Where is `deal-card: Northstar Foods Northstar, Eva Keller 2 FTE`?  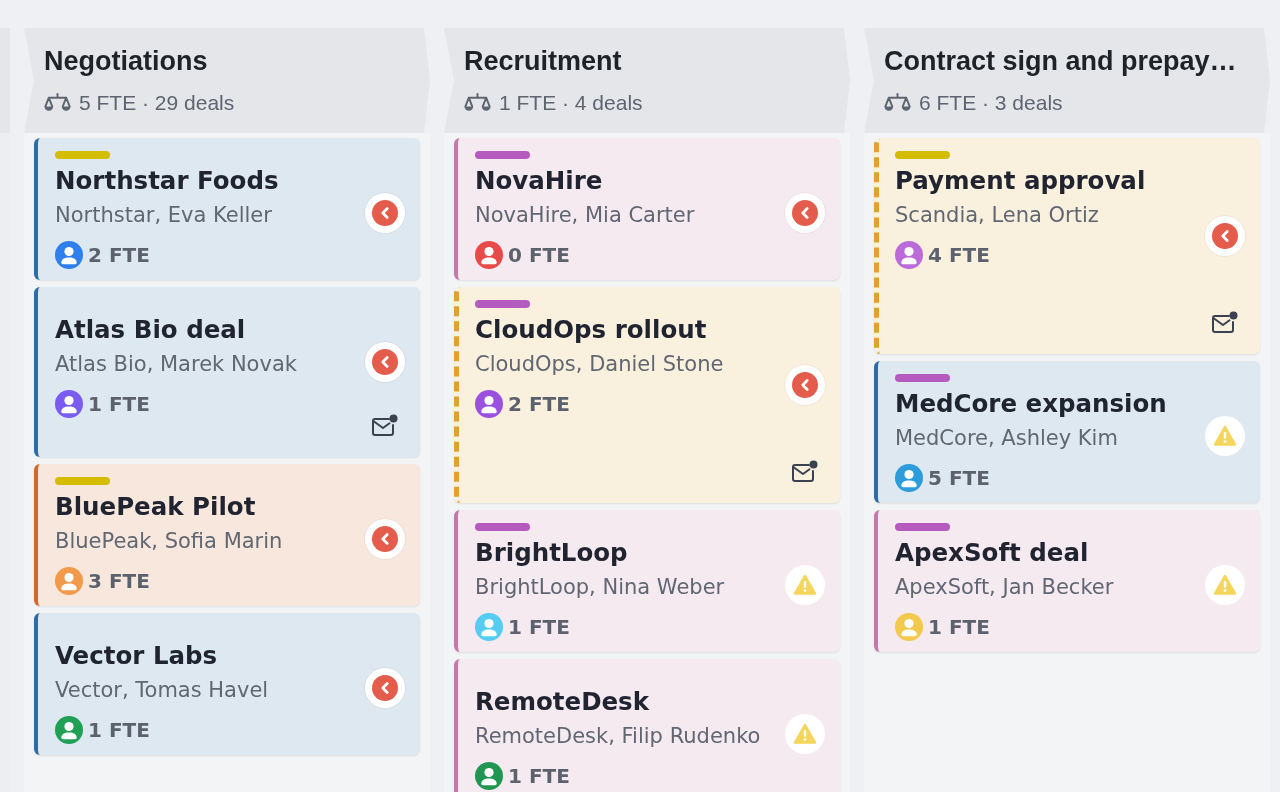 deal-card: Northstar Foods Northstar, Eva Keller 2 FTE is located at coordinates (227, 209).